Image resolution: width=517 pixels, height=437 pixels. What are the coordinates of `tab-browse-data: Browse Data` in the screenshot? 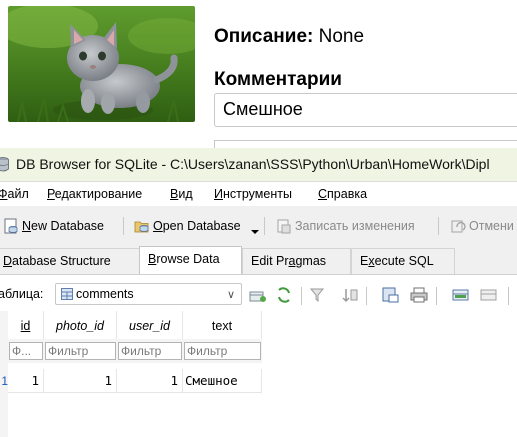 It's located at (190, 260).